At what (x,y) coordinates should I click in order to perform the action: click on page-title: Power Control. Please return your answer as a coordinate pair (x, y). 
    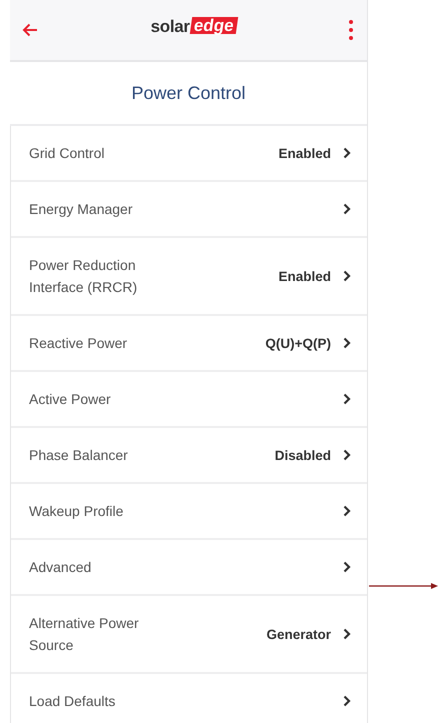
    Looking at the image, I should click on (188, 93).